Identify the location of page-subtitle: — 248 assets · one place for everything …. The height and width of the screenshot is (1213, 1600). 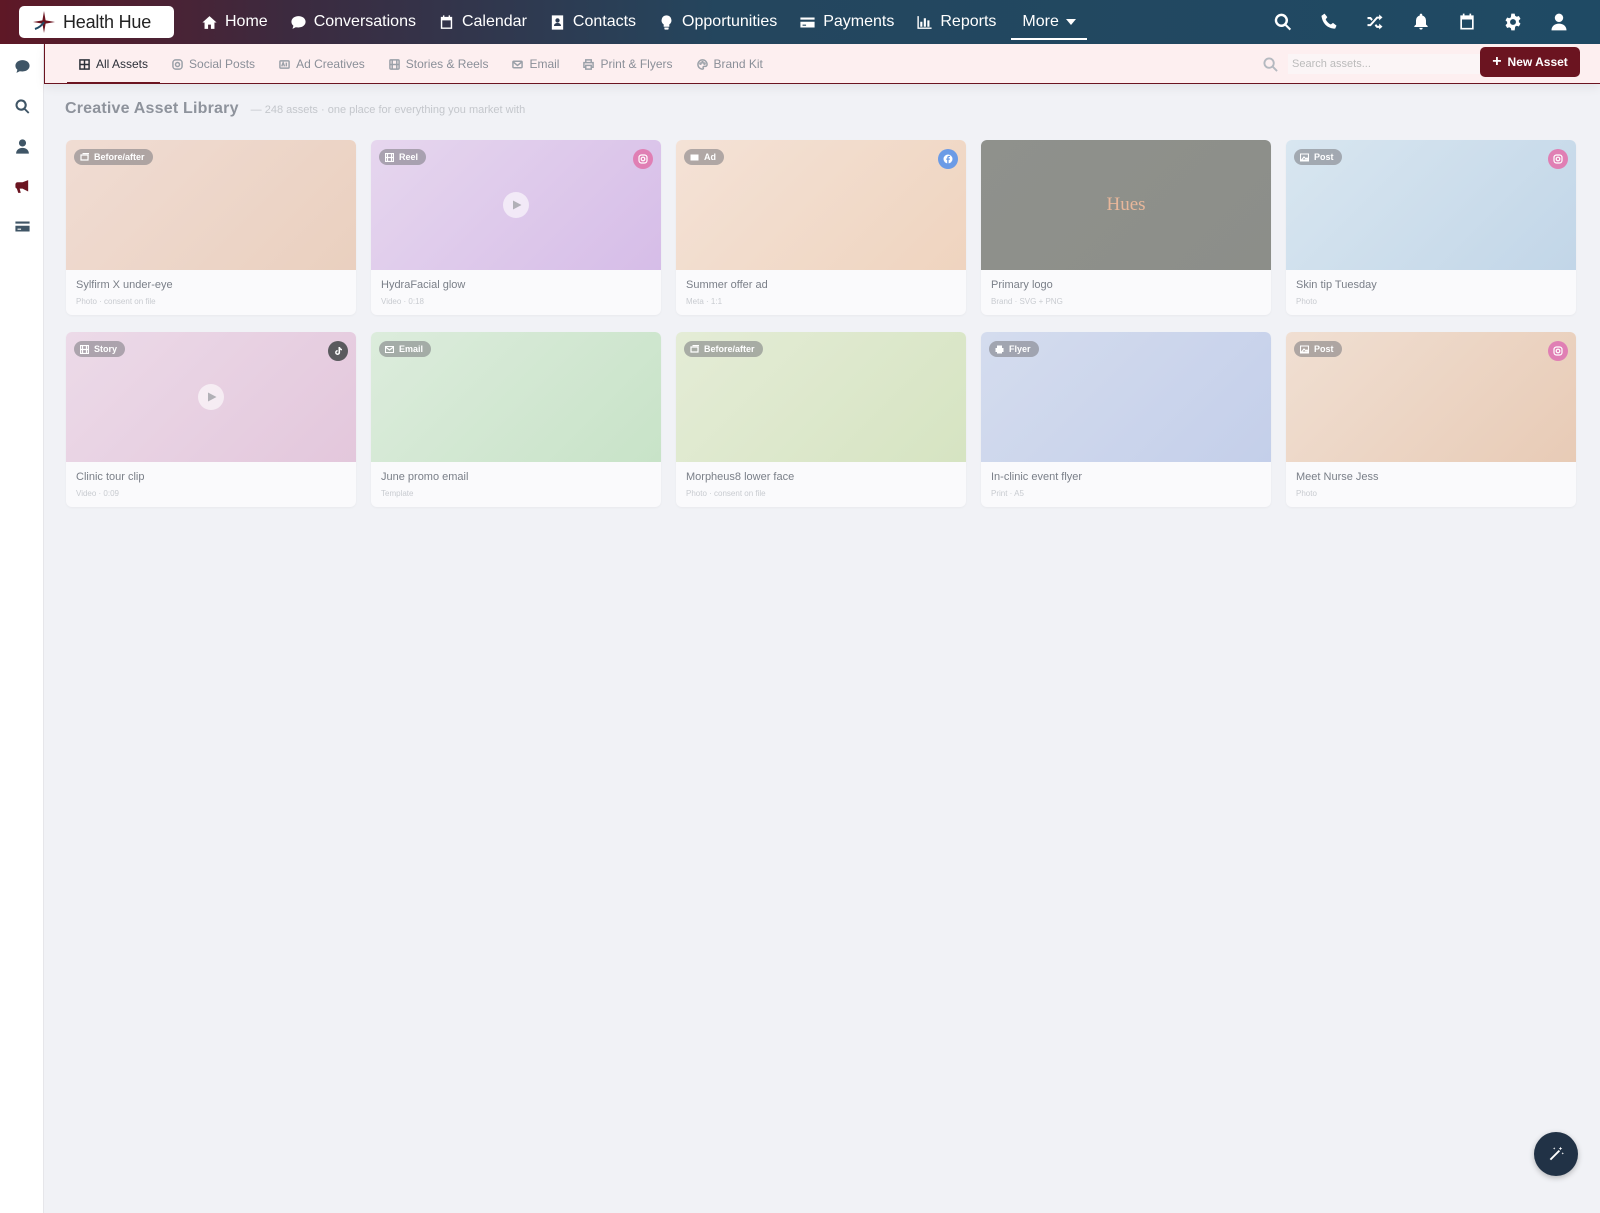
(388, 110).